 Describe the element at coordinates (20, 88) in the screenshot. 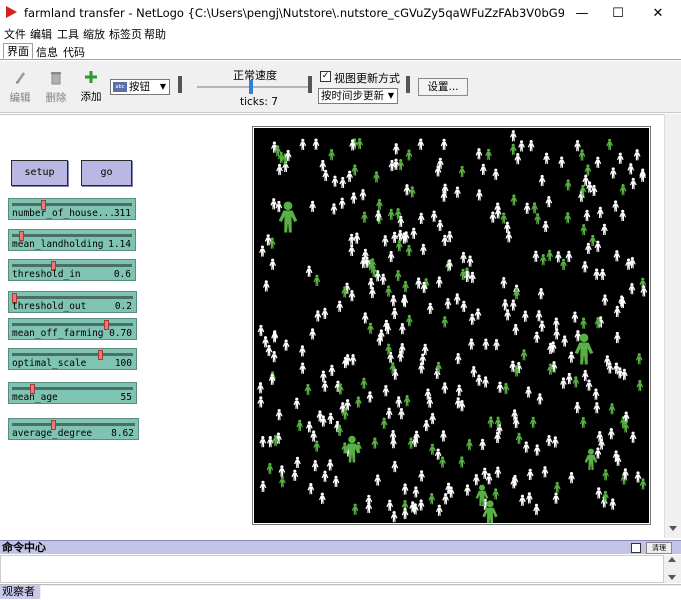

I see `edit-tool: 编辑` at that location.